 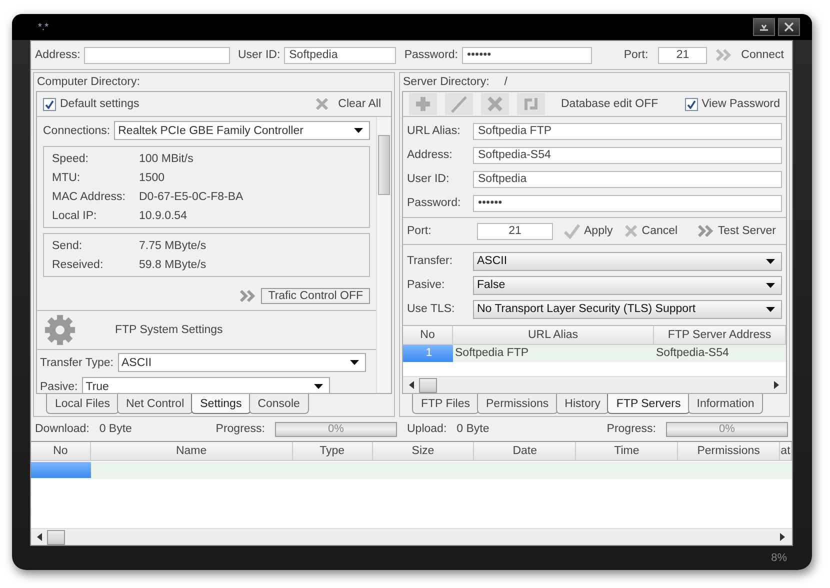 I want to click on transfer-label: Upload:, so click(x=427, y=429).